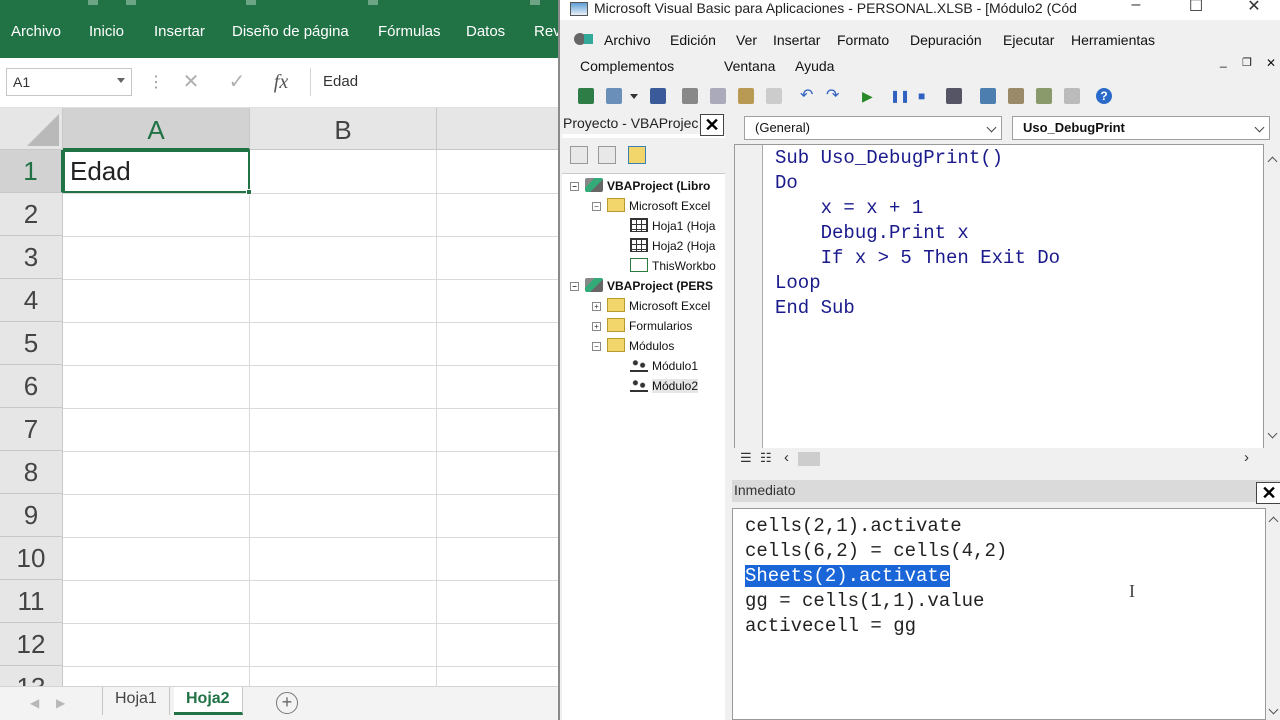 This screenshot has width=1280, height=720. What do you see at coordinates (281, 82) in the screenshot?
I see `insert-function-icon: fx` at bounding box center [281, 82].